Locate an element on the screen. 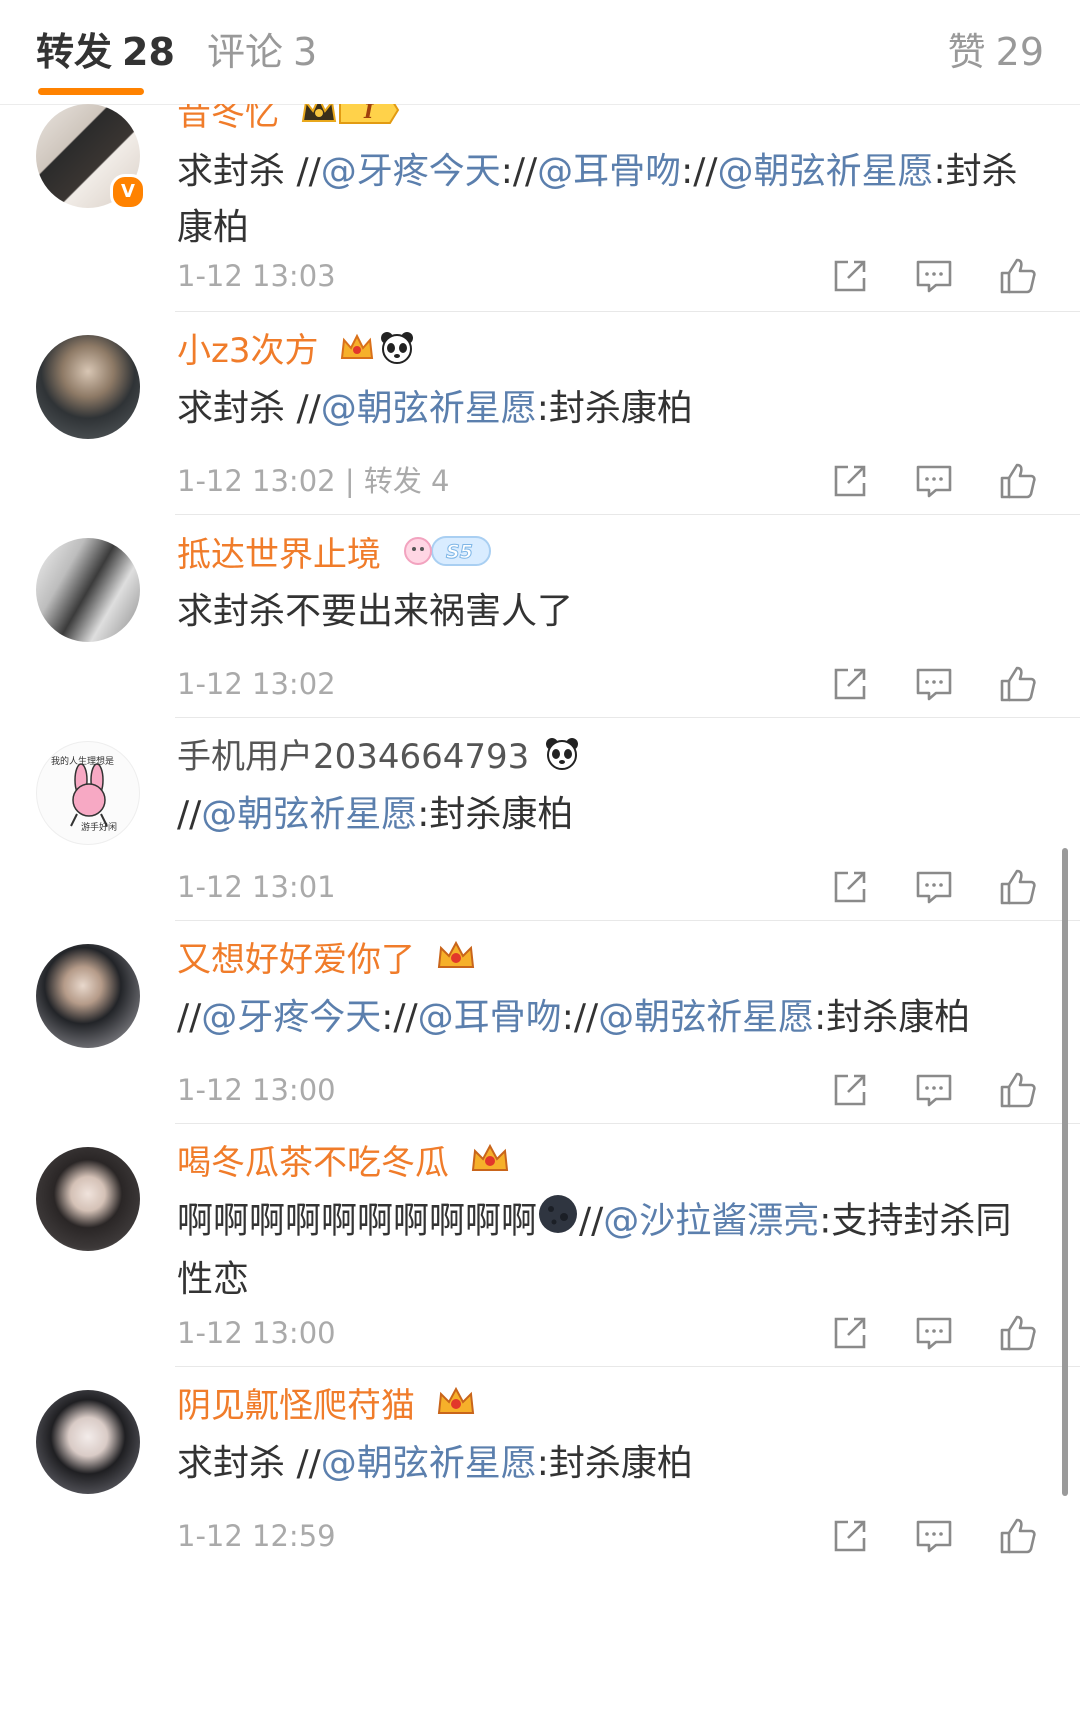 The height and width of the screenshot is (1711, 1080). tab-reposts: 转发 28 is located at coordinates (105, 52).